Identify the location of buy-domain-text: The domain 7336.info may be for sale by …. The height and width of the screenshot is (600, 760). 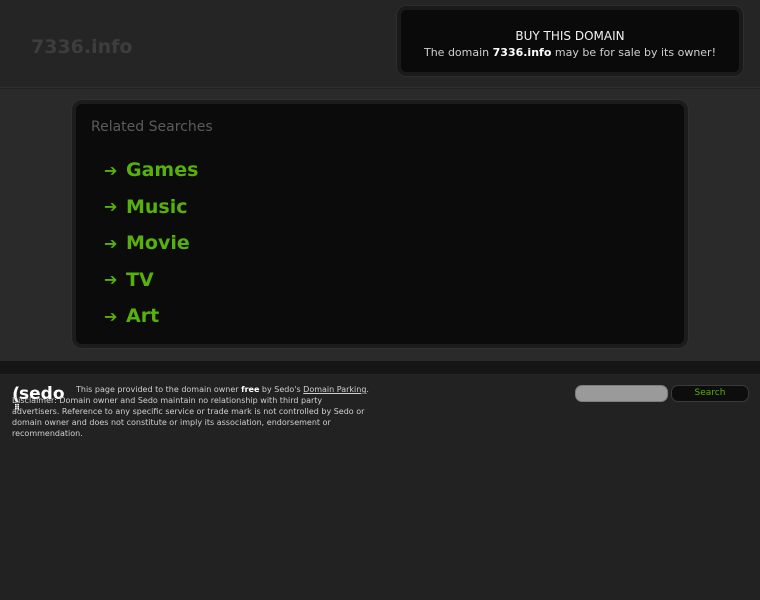
(570, 52).